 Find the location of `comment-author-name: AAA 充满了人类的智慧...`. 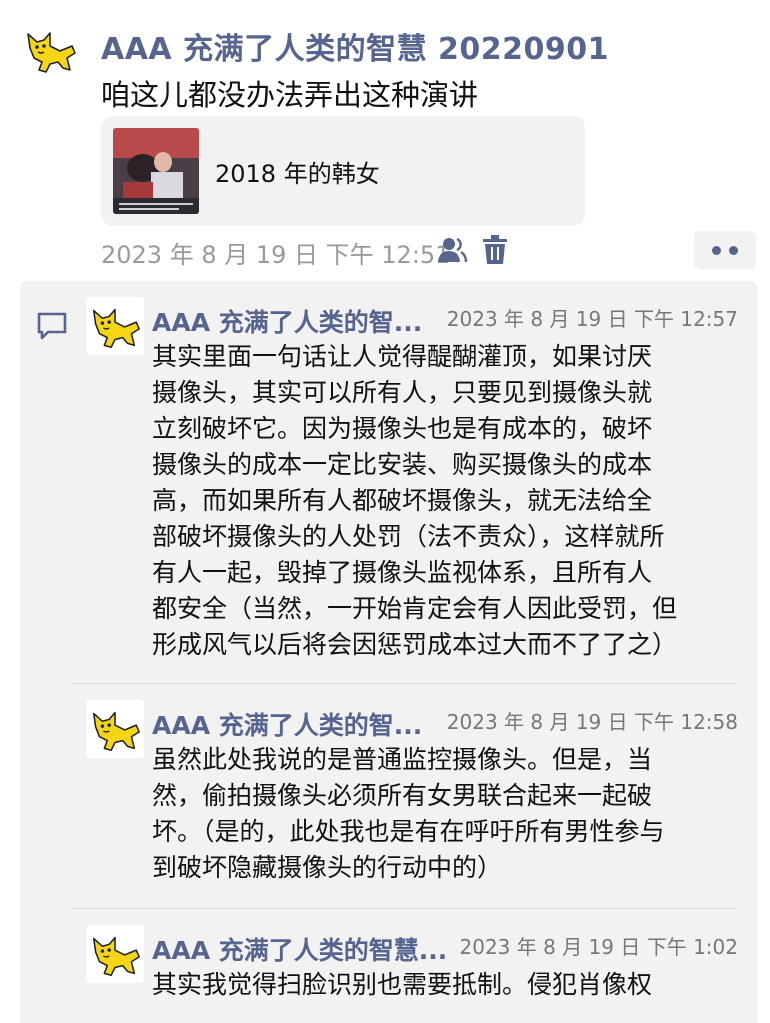

comment-author-name: AAA 充满了人类的智慧... is located at coordinates (299, 949).